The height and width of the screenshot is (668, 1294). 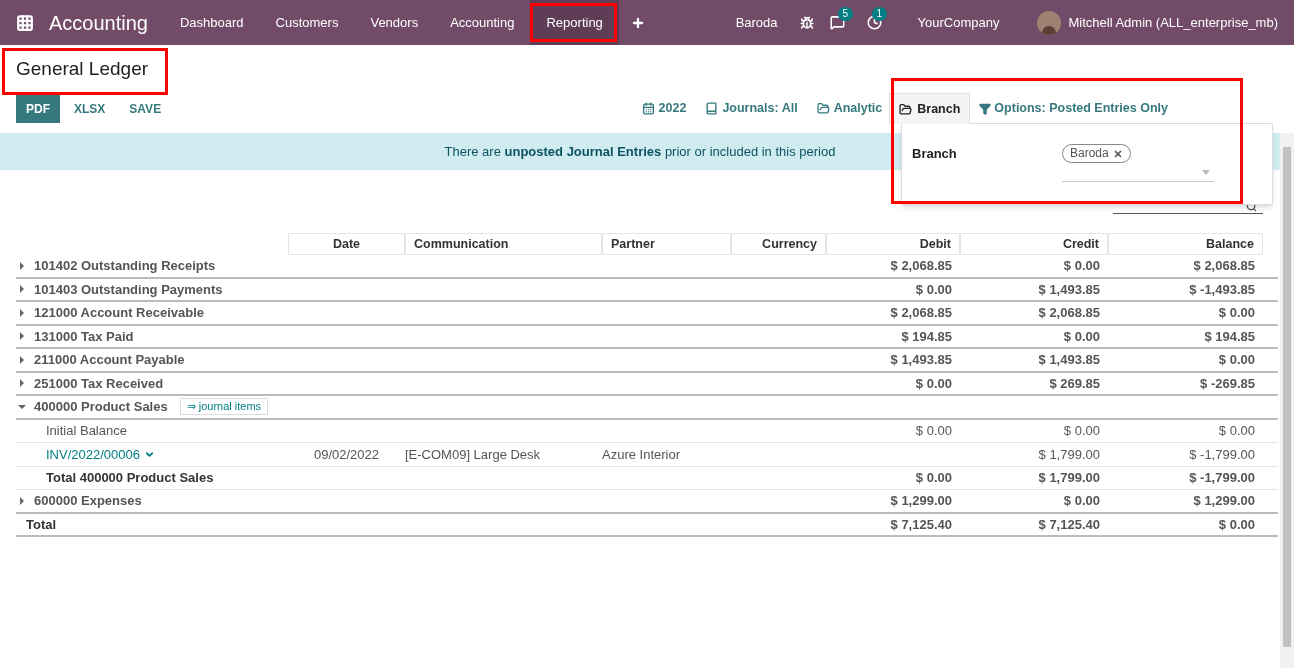 I want to click on subtotal-label: Total 400000 Product Sales, so click(x=130, y=478).